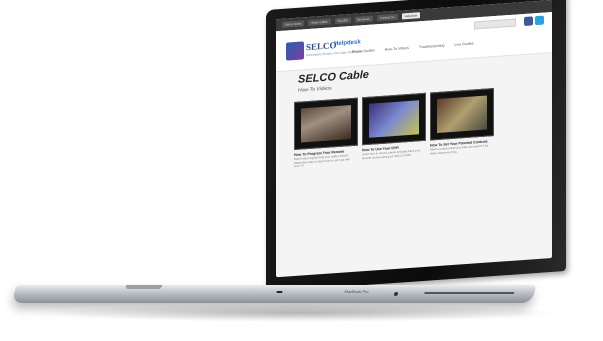 This screenshot has width=603, height=341. I want to click on sleep-led-icon, so click(279, 292).